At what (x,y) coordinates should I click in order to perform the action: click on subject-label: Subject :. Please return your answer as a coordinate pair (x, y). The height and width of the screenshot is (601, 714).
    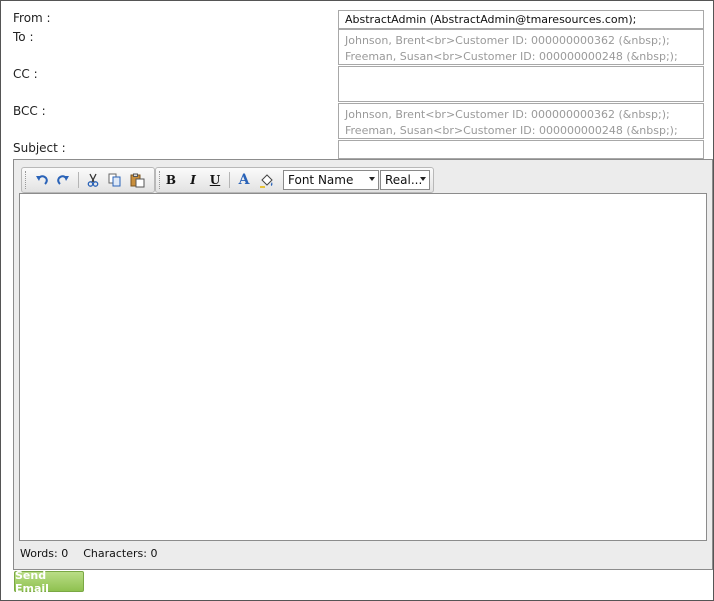
    Looking at the image, I should click on (39, 148).